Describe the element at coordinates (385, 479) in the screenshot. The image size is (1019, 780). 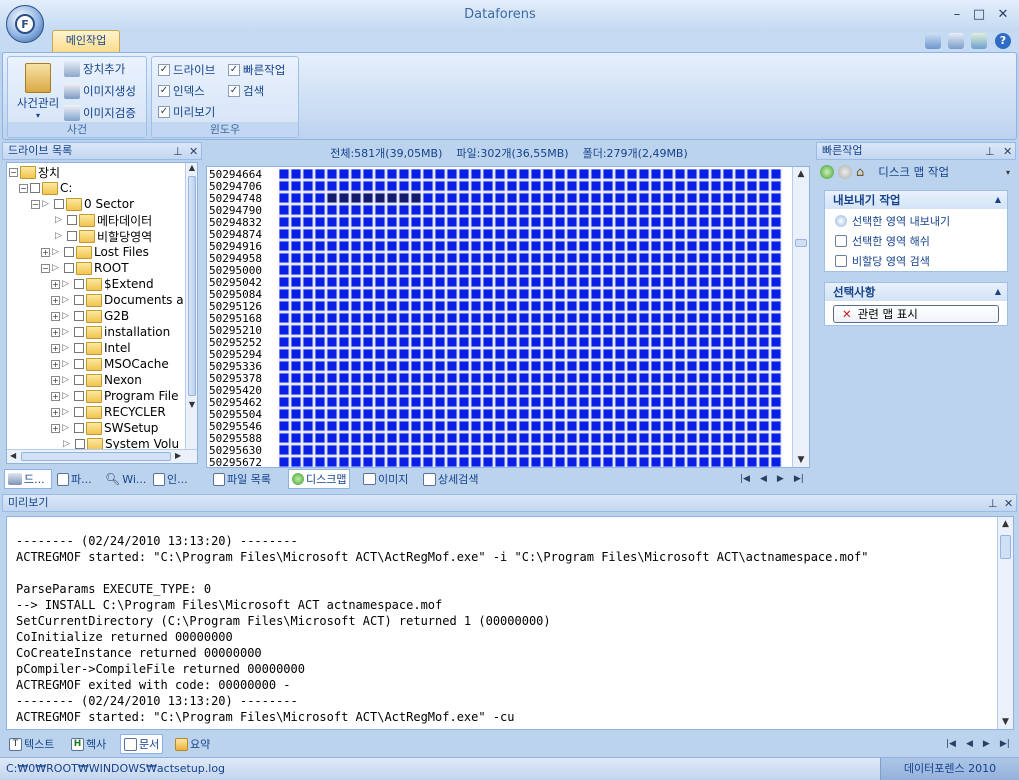
I see `tab-image: 이미지` at that location.